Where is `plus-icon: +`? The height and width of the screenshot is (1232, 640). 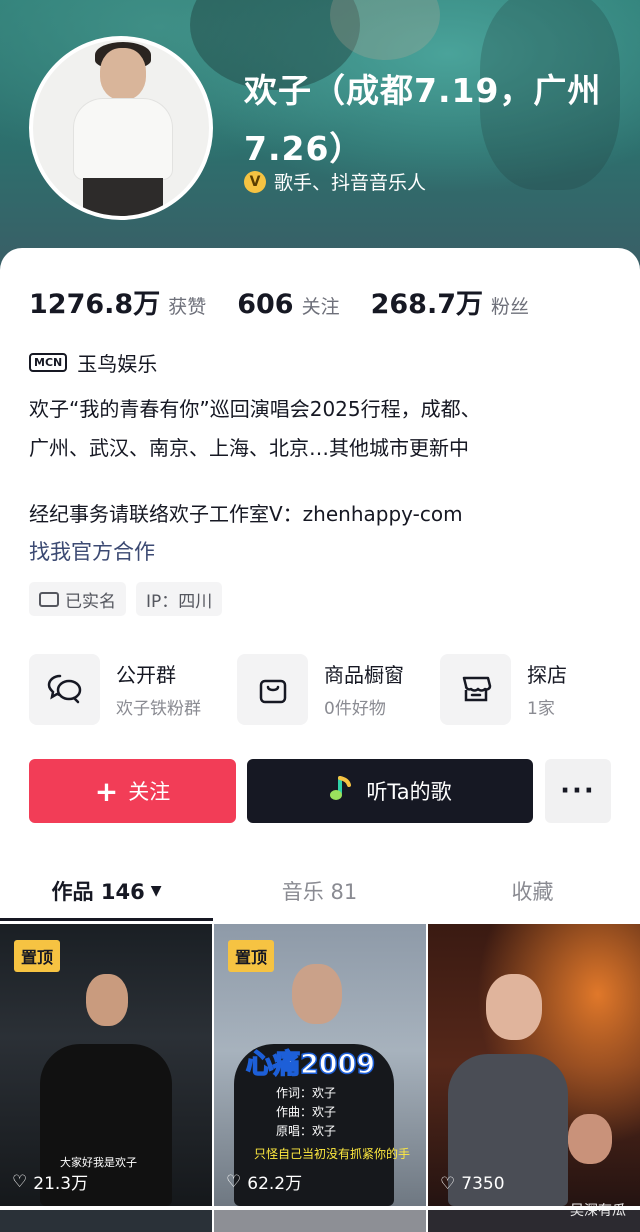
plus-icon: + is located at coordinates (106, 791).